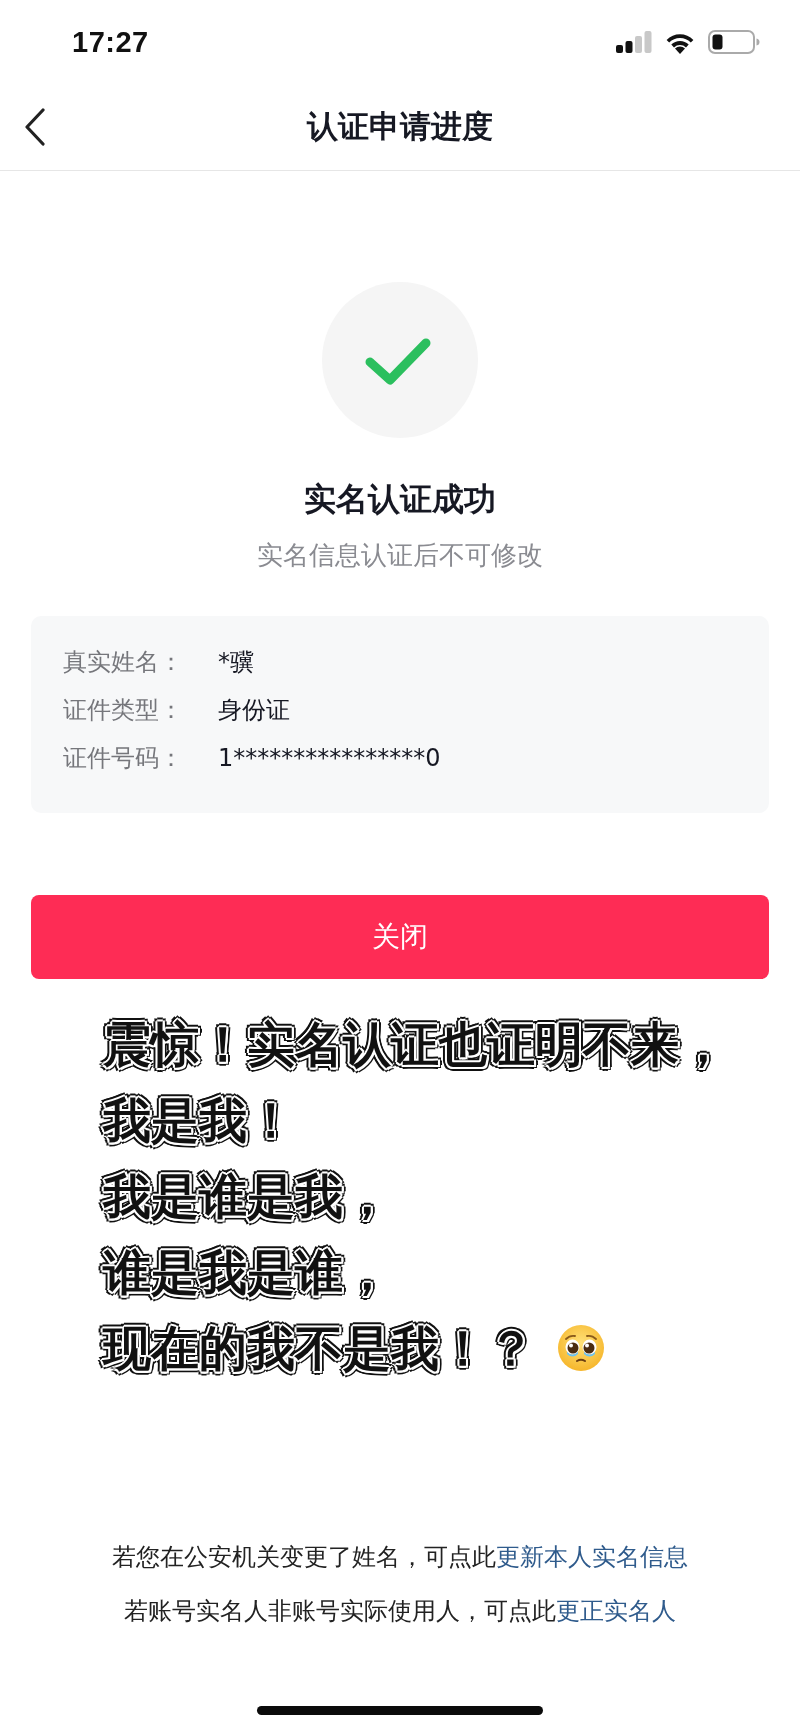 The width and height of the screenshot is (800, 1731). Describe the element at coordinates (592, 1557) in the screenshot. I see `footer-link: 更新本人实名信息` at that location.